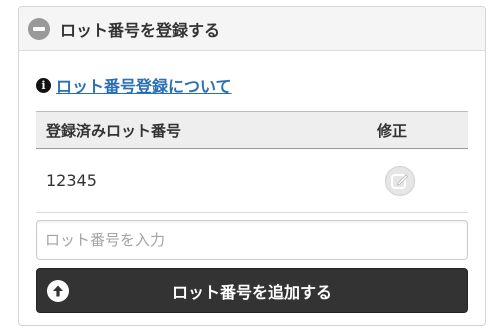  I want to click on panel-title: ロット番号を登録する, so click(140, 30).